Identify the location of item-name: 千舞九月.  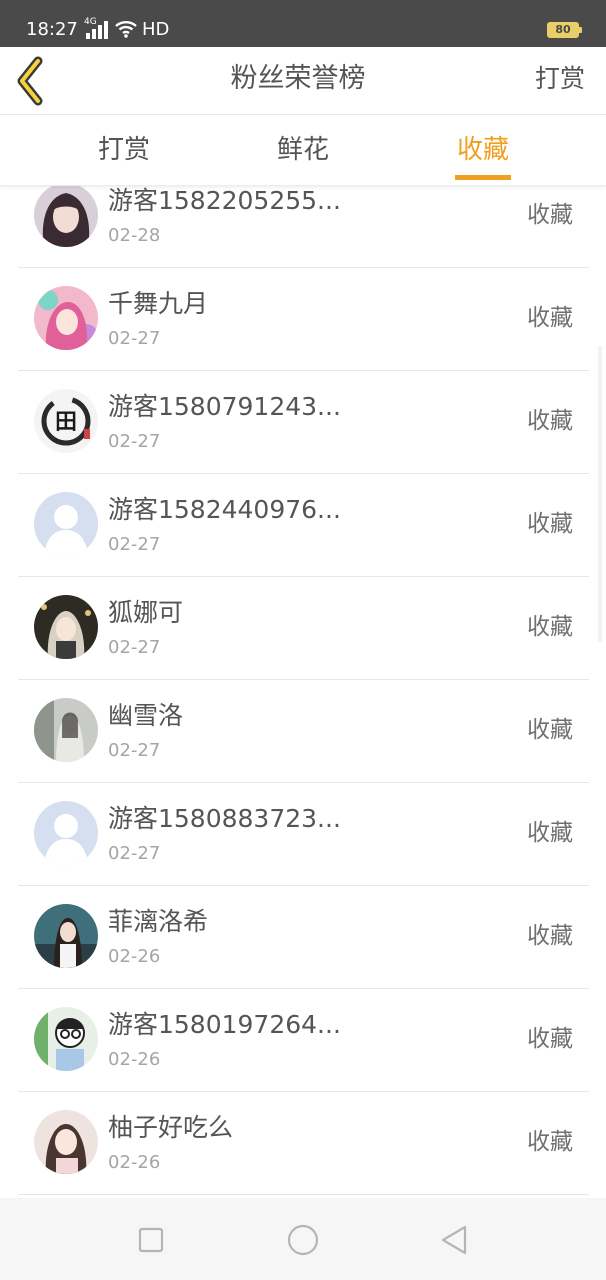
(158, 303).